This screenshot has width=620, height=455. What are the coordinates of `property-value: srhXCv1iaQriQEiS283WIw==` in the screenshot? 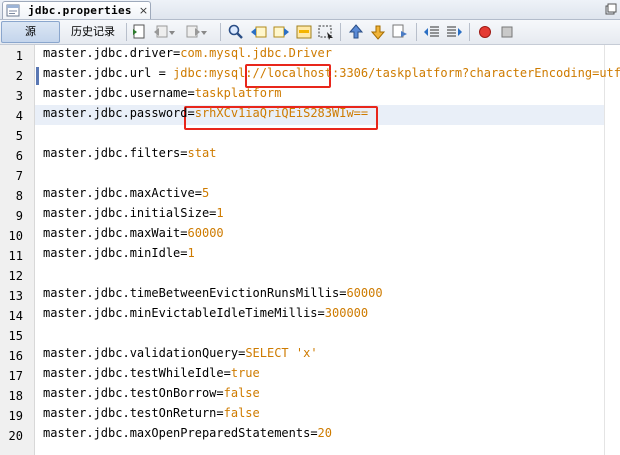 It's located at (281, 113).